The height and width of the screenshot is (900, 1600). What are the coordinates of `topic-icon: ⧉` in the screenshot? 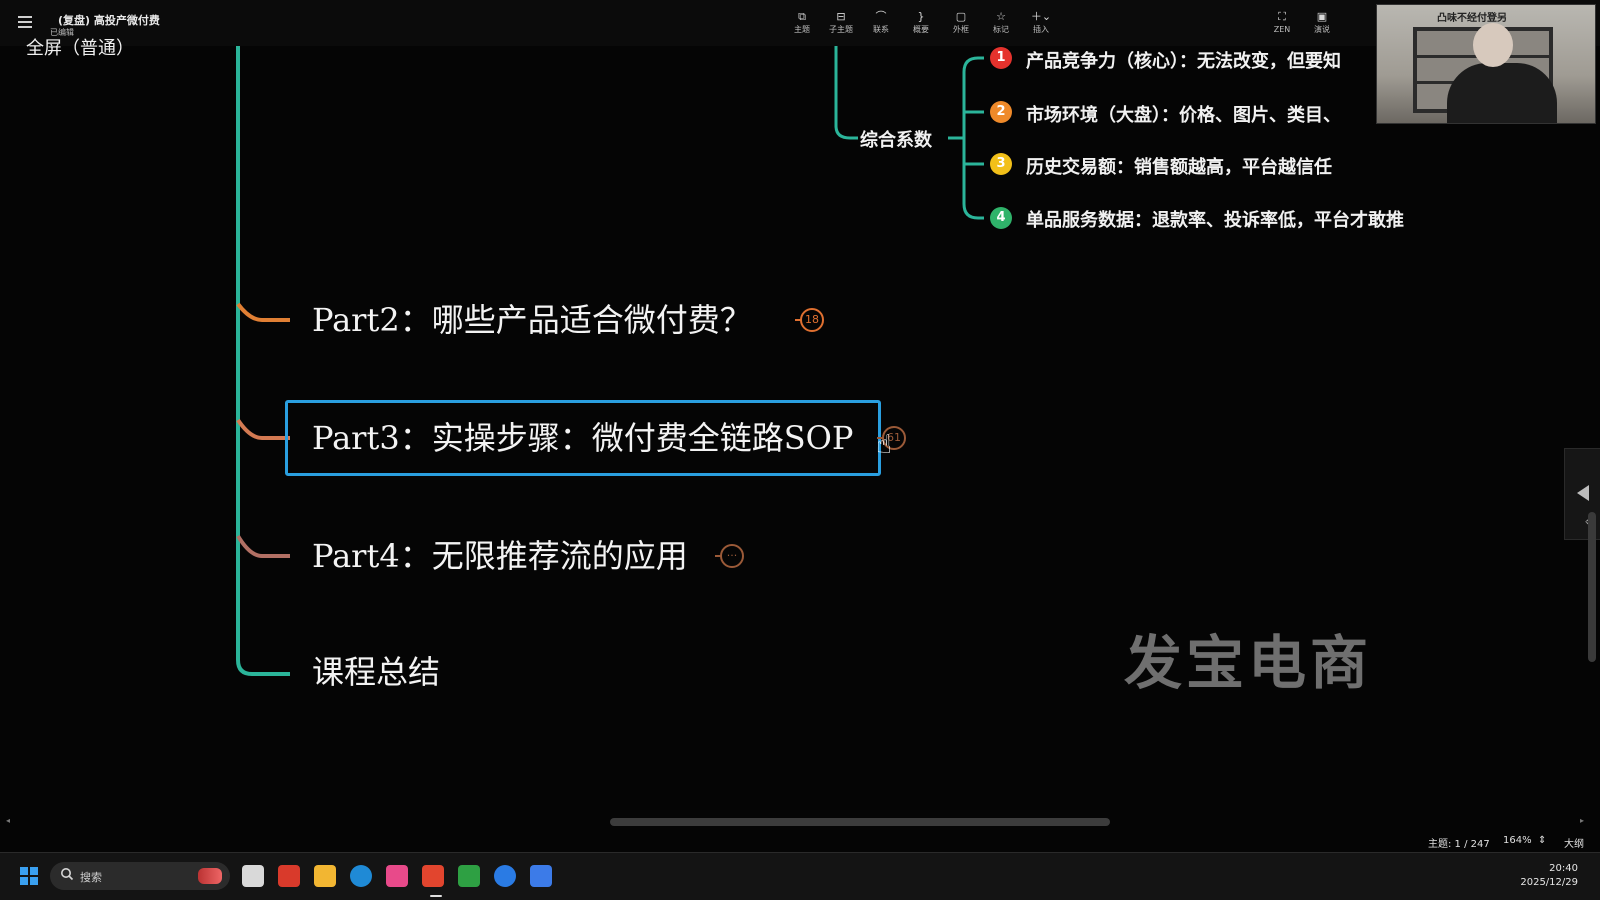 It's located at (802, 16).